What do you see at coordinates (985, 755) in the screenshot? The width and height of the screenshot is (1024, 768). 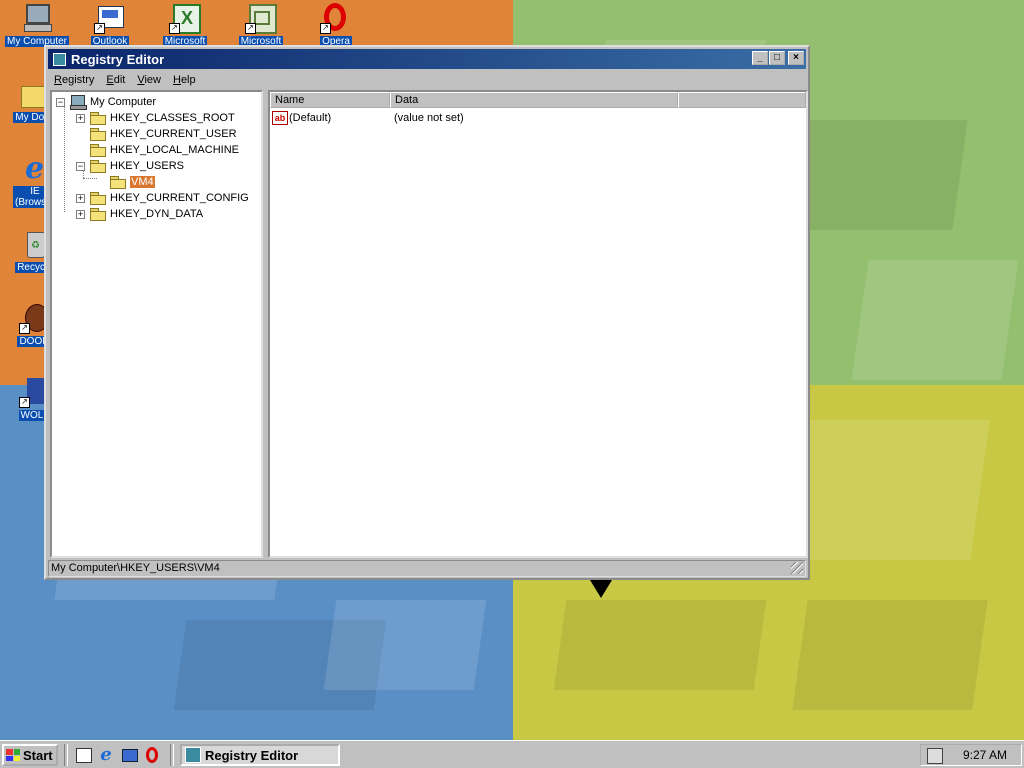 I see `clock: 9:27 AM` at bounding box center [985, 755].